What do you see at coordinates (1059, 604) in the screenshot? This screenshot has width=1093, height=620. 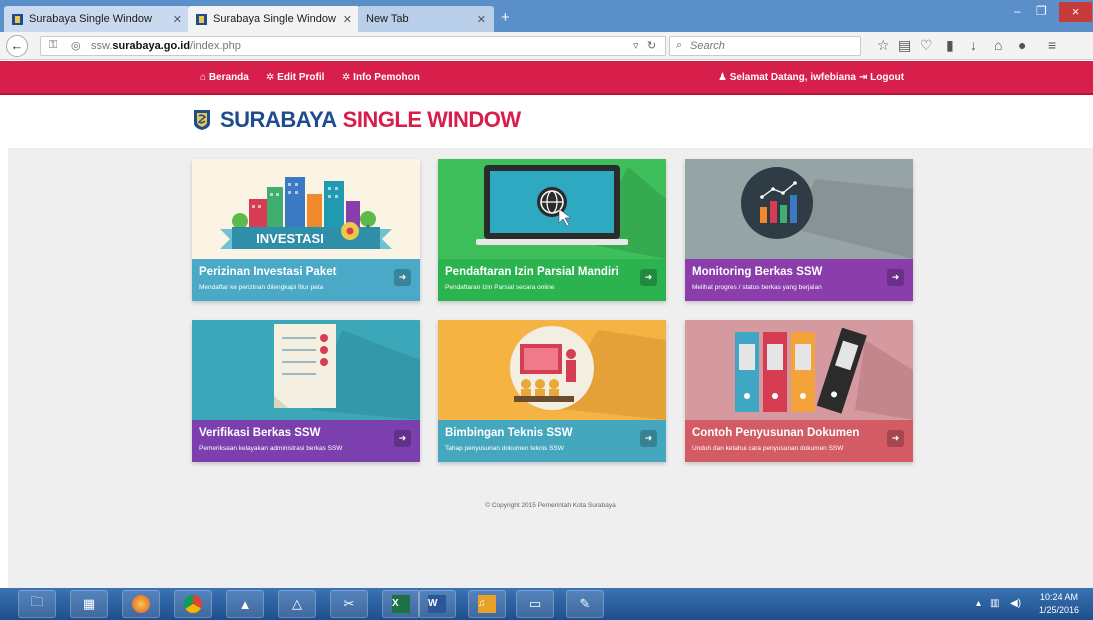 I see `system-clock: 10:24 AM 1/25/2016` at bounding box center [1059, 604].